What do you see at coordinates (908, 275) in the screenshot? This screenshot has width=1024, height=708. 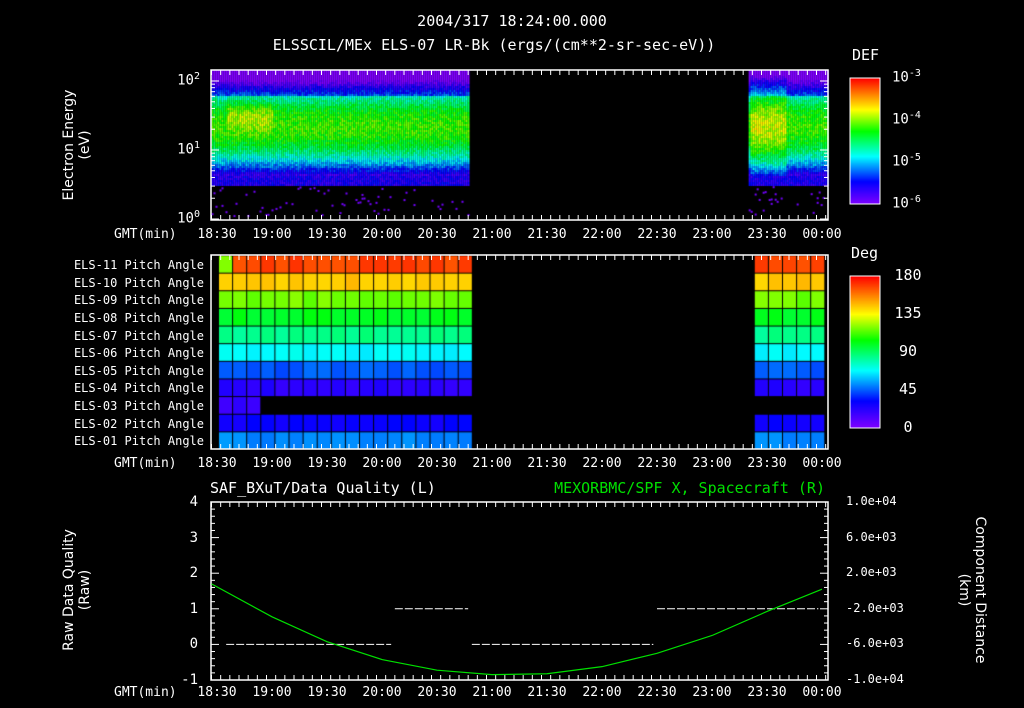 I see `deg-tick-label: 180` at bounding box center [908, 275].